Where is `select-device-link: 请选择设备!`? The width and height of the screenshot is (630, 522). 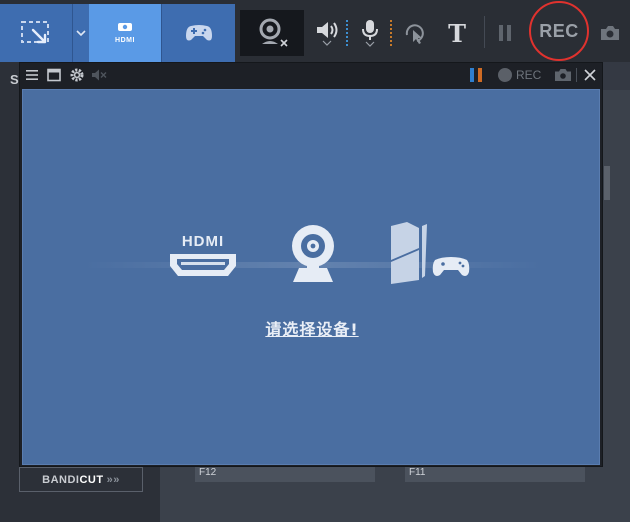 select-device-link: 请选择设备! is located at coordinates (312, 328).